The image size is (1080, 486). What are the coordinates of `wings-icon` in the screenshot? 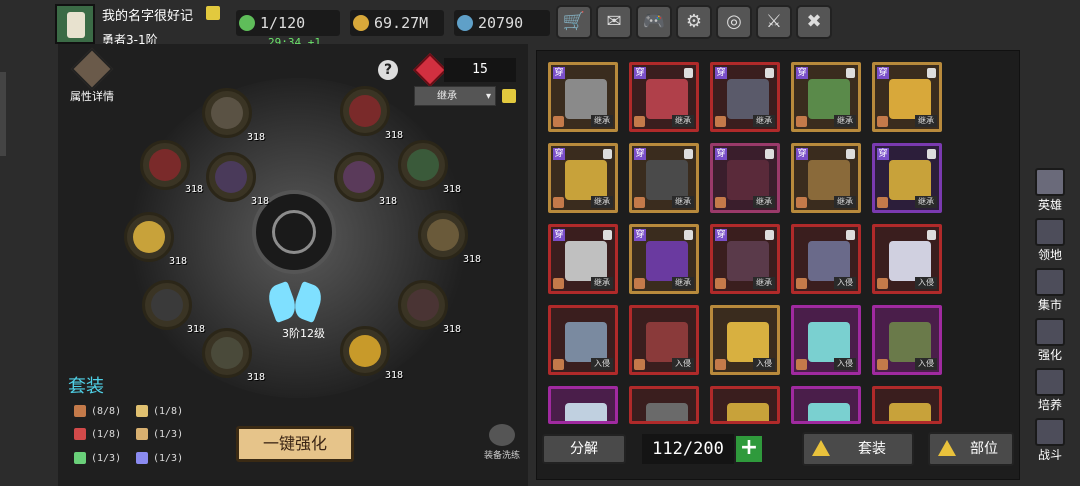 It's located at (295, 303).